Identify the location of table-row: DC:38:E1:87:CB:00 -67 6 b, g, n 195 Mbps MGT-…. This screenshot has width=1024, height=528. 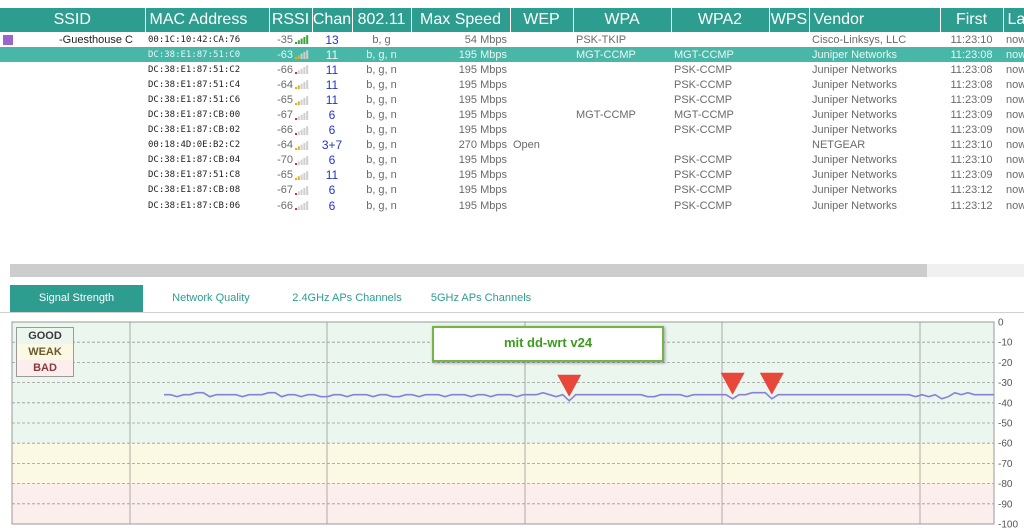
(512, 114).